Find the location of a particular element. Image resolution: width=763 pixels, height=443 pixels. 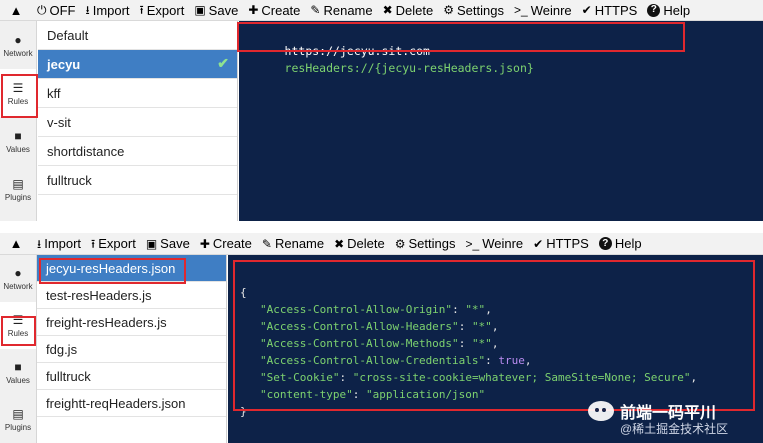

power-icon: ⏻ is located at coordinates (42, 10).